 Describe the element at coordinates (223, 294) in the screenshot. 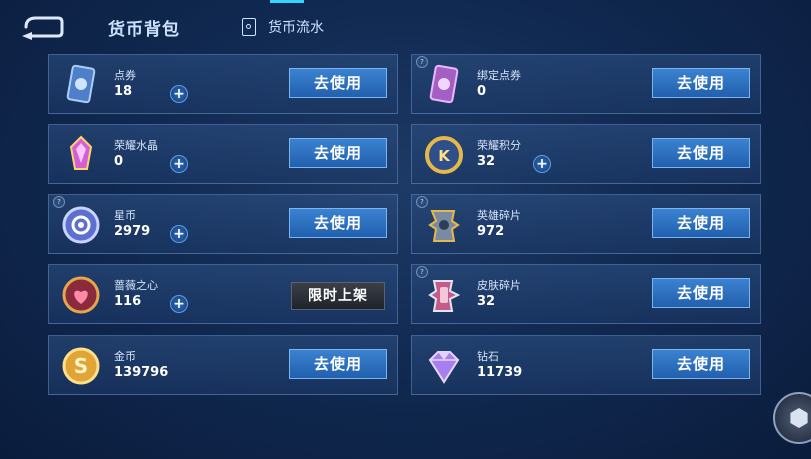

I see `currency-card-rose-heart: 蔷薇之心 116 + 限时上架` at that location.